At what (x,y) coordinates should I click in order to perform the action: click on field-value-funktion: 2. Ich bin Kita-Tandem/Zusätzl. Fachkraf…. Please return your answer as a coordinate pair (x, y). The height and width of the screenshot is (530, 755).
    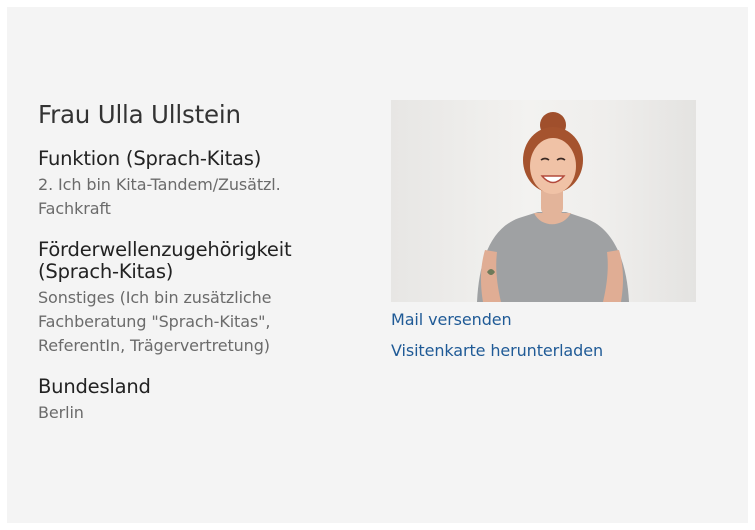
    Looking at the image, I should click on (159, 196).